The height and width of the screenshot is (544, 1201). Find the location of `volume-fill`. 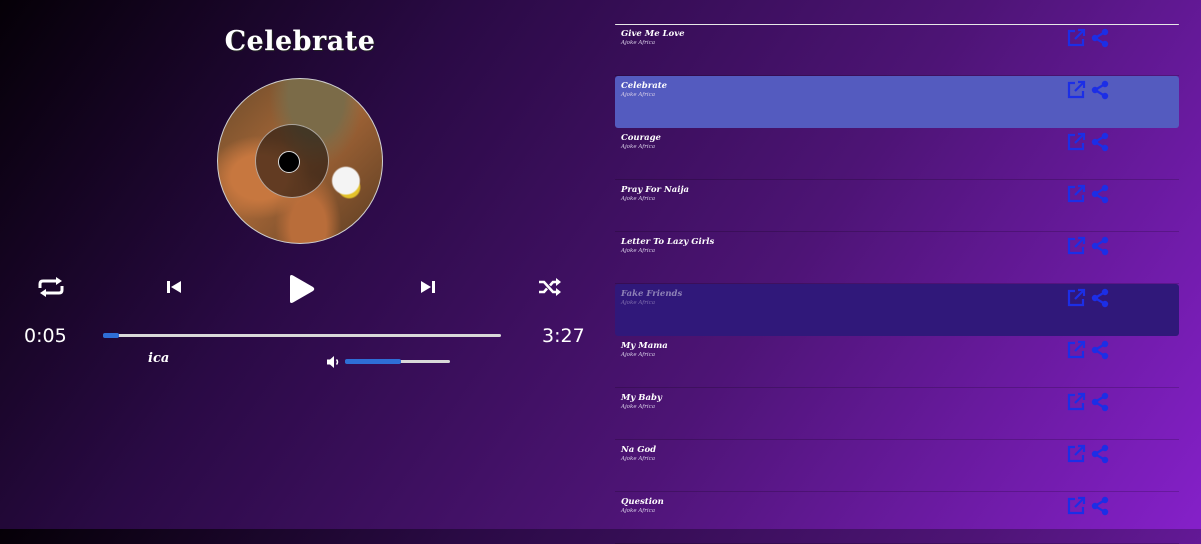

volume-fill is located at coordinates (373, 361).